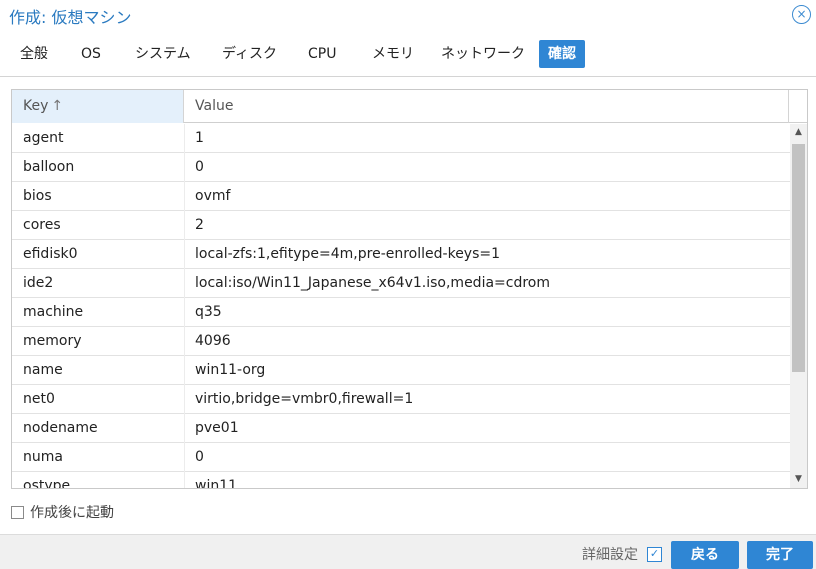  I want to click on tab-cpu: CPU, so click(322, 54).